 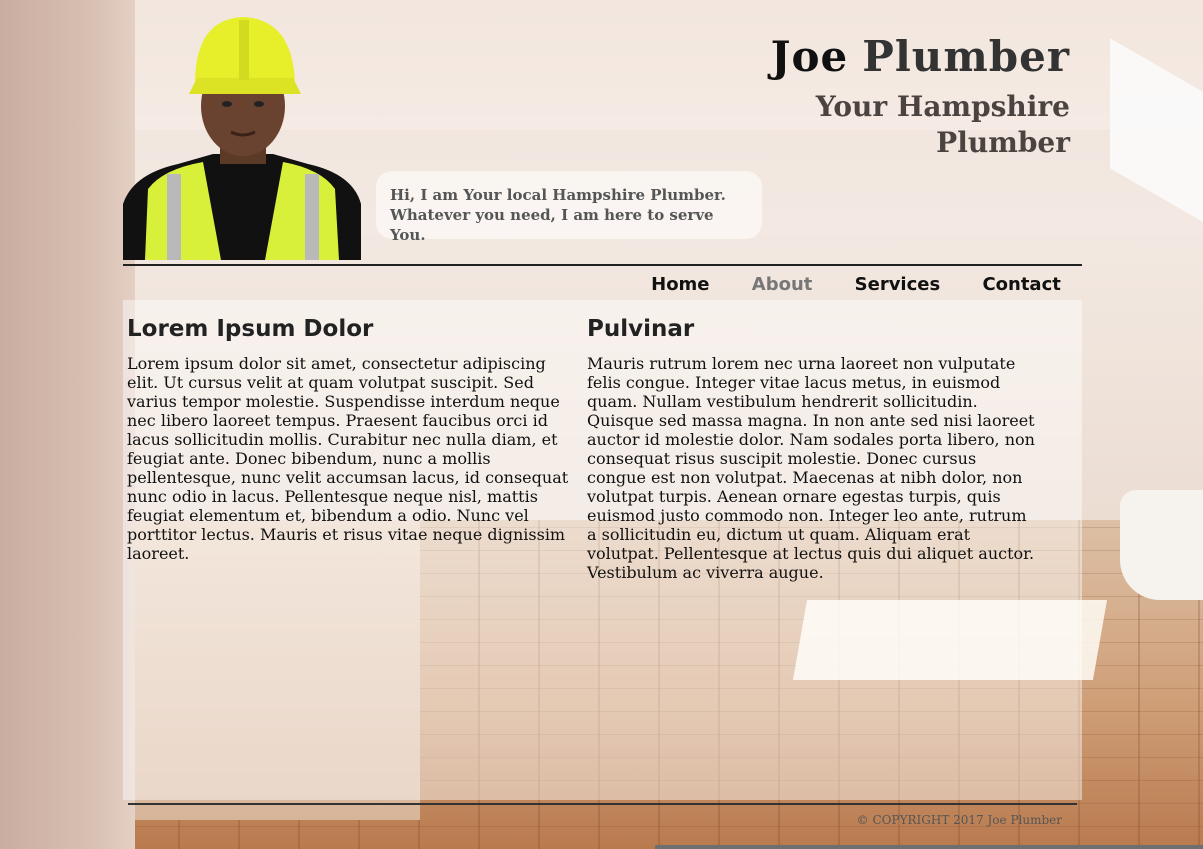 What do you see at coordinates (1021, 284) in the screenshot?
I see `nav-contact: Contact` at bounding box center [1021, 284].